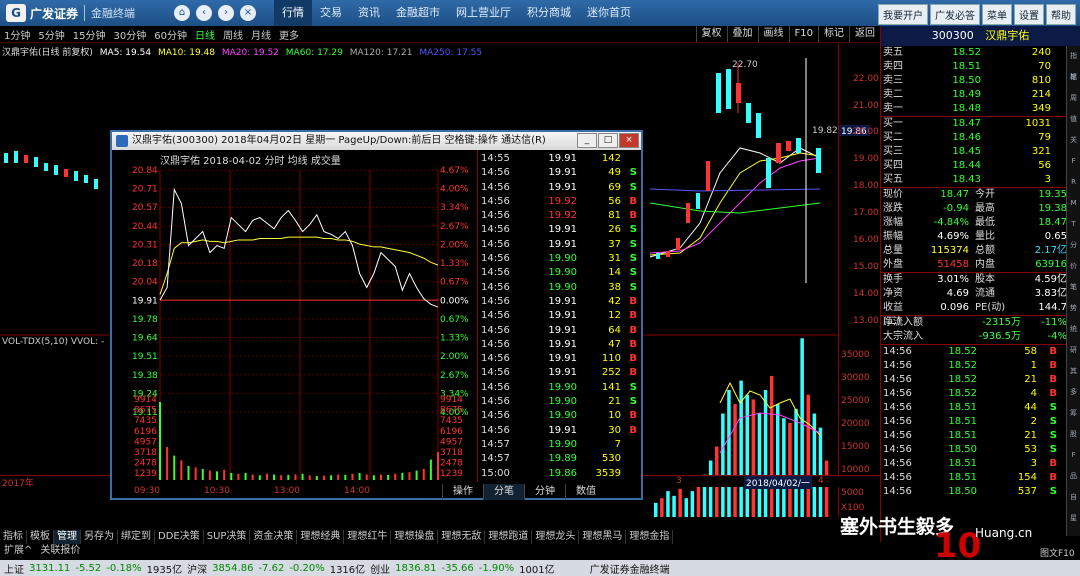  Describe the element at coordinates (560, 431) in the screenshot. I see `tick-row: 14:56 19.91 30 B` at that location.